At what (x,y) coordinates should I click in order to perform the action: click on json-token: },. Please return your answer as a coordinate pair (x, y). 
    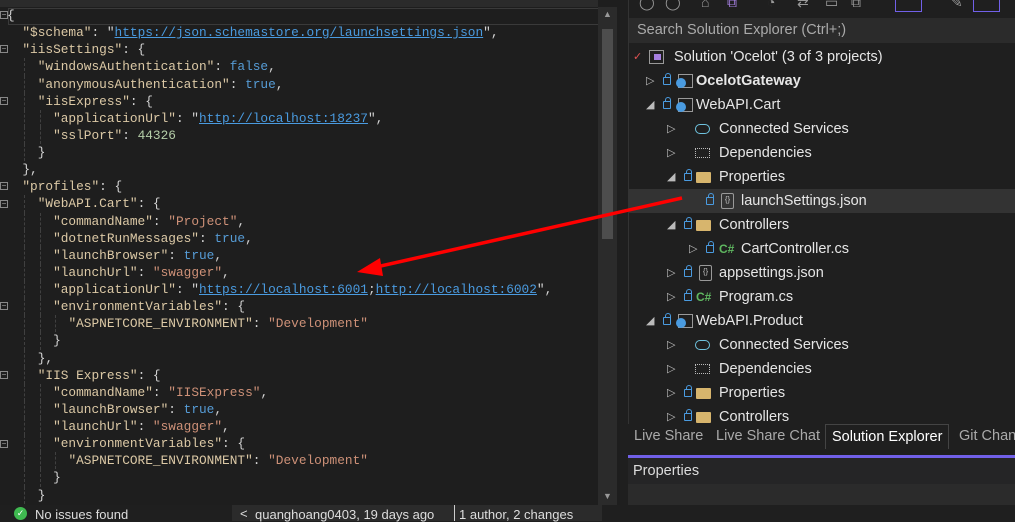
    Looking at the image, I should click on (45, 358).